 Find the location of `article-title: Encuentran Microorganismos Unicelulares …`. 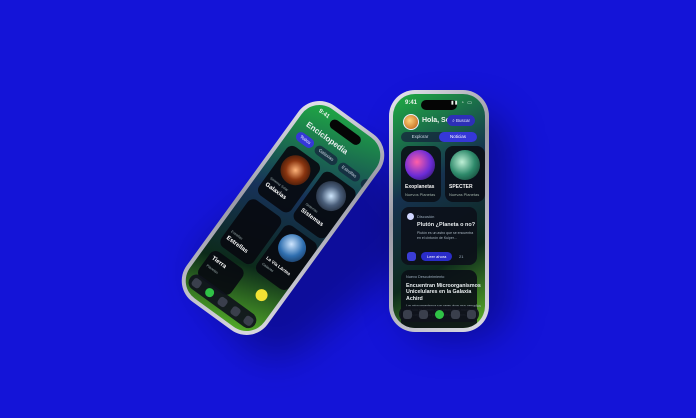

article-title: Encuentran Microorganismos Unicelulares … is located at coordinates (443, 292).